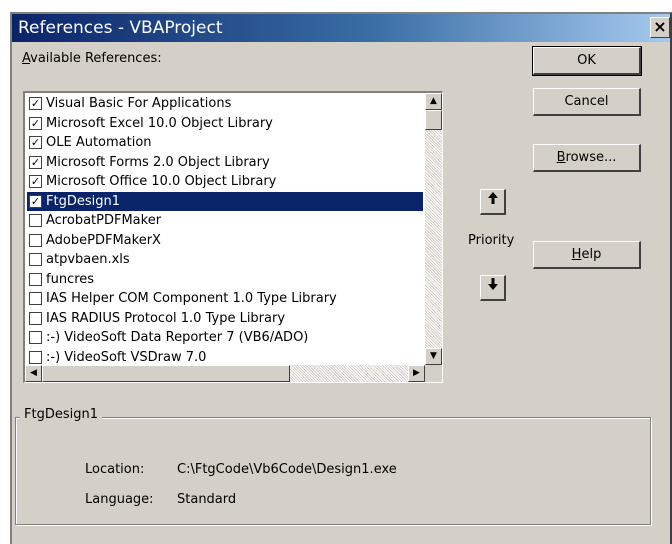 The width and height of the screenshot is (672, 544). What do you see at coordinates (341, 28) in the screenshot?
I see `title-bar: References - VBAProject ×` at bounding box center [341, 28].